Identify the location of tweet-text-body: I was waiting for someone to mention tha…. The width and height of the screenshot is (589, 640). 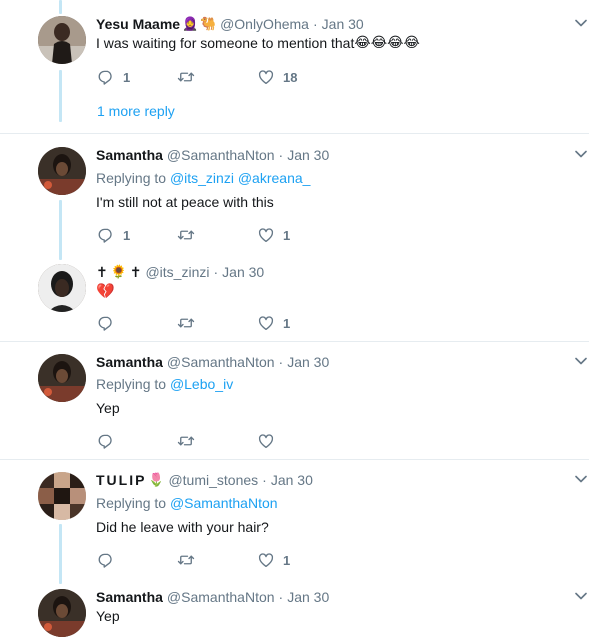
(225, 42).